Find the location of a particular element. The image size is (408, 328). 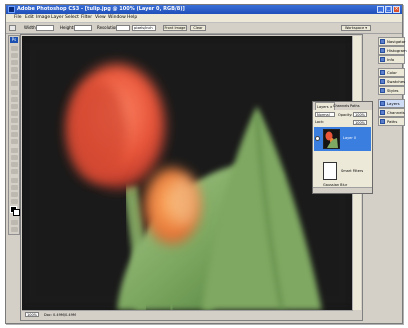

dock-navigator-label: Navigator is located at coordinates (396, 41).